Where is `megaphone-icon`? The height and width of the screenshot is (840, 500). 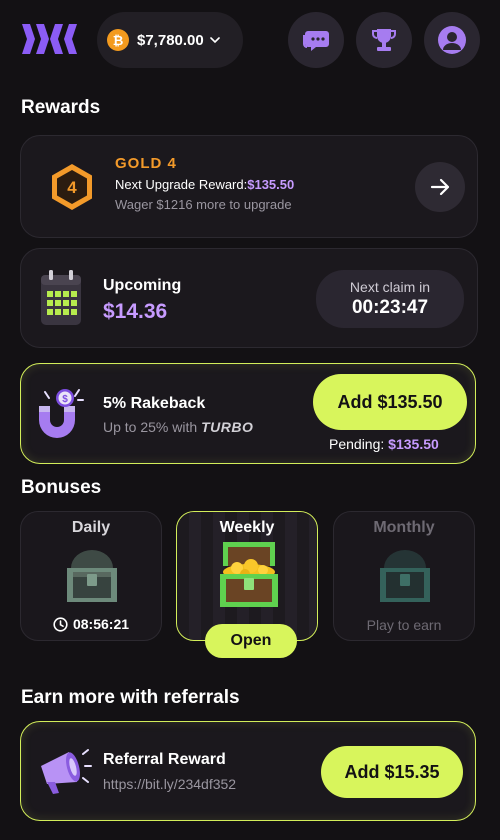
megaphone-icon is located at coordinates (66, 771).